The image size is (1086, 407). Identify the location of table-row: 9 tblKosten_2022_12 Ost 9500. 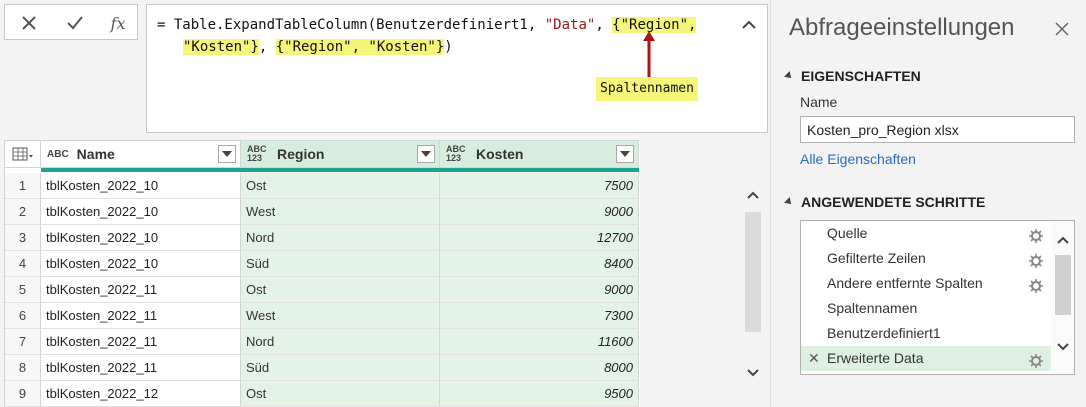
(322, 394).